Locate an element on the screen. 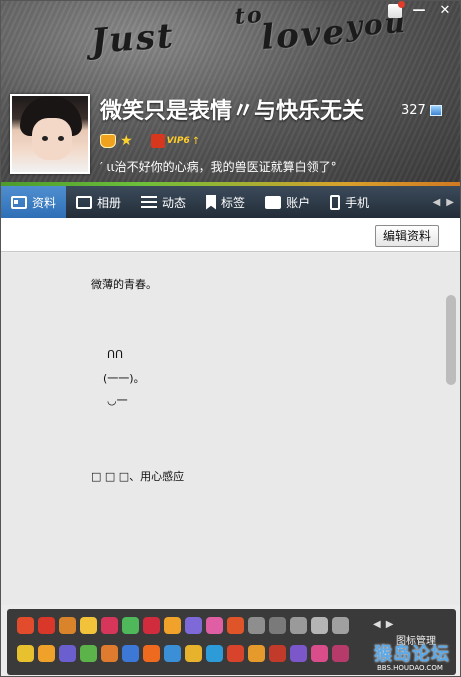  bio-line: ᑎᑎ is located at coordinates (115, 354).